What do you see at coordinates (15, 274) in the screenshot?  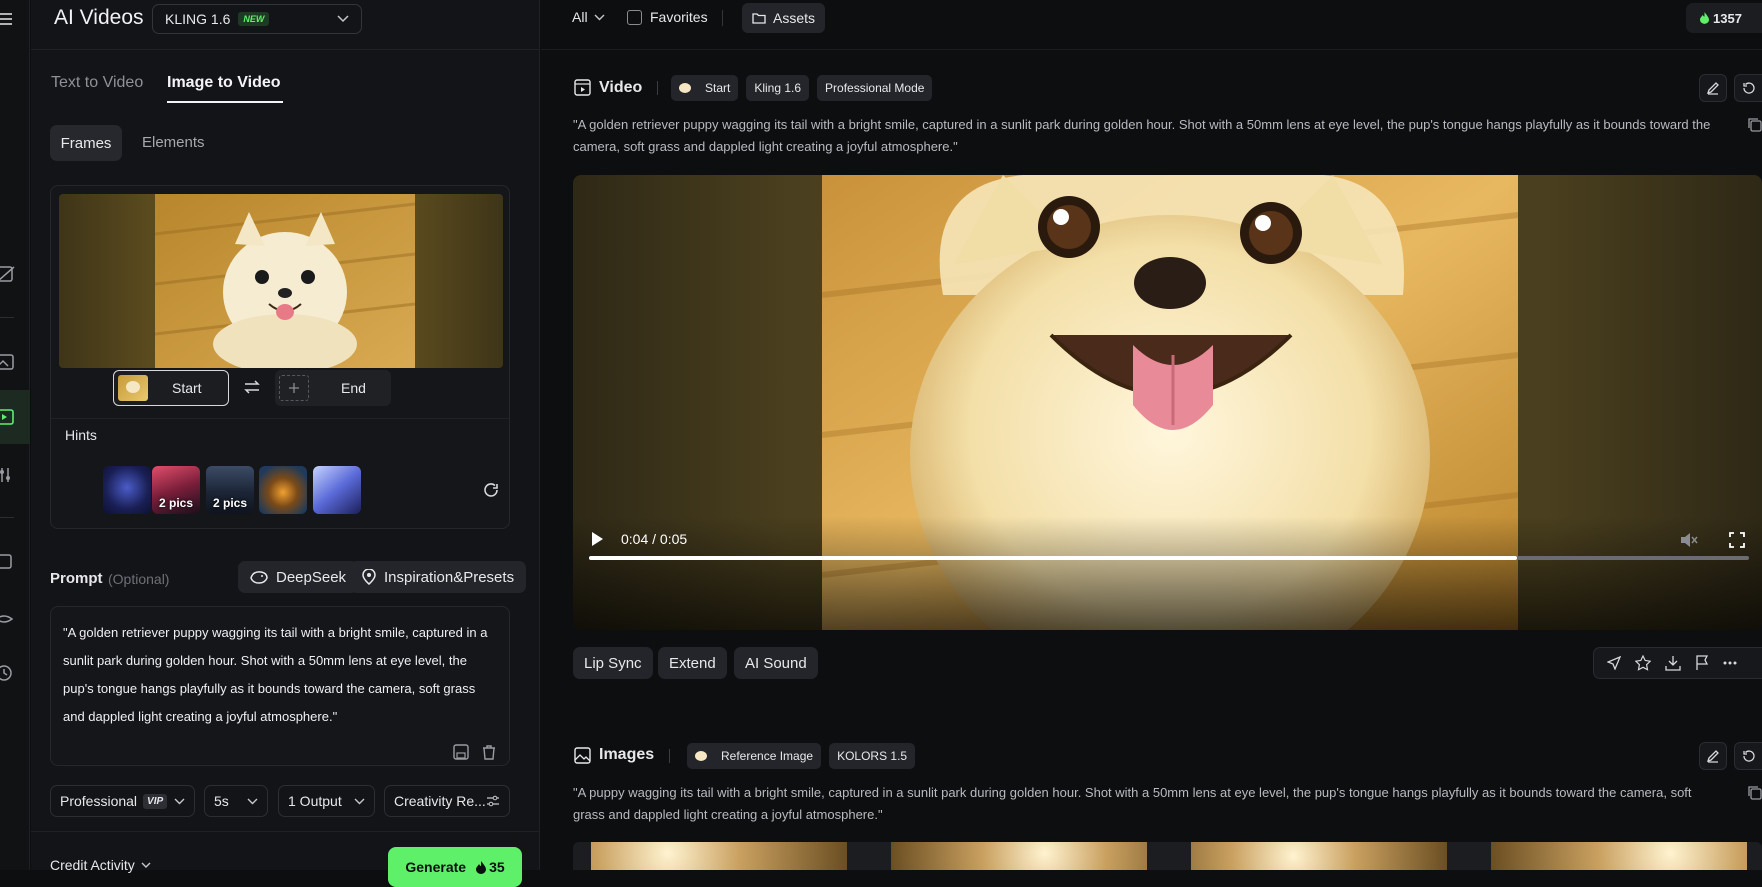 I see `no-image-icon` at bounding box center [15, 274].